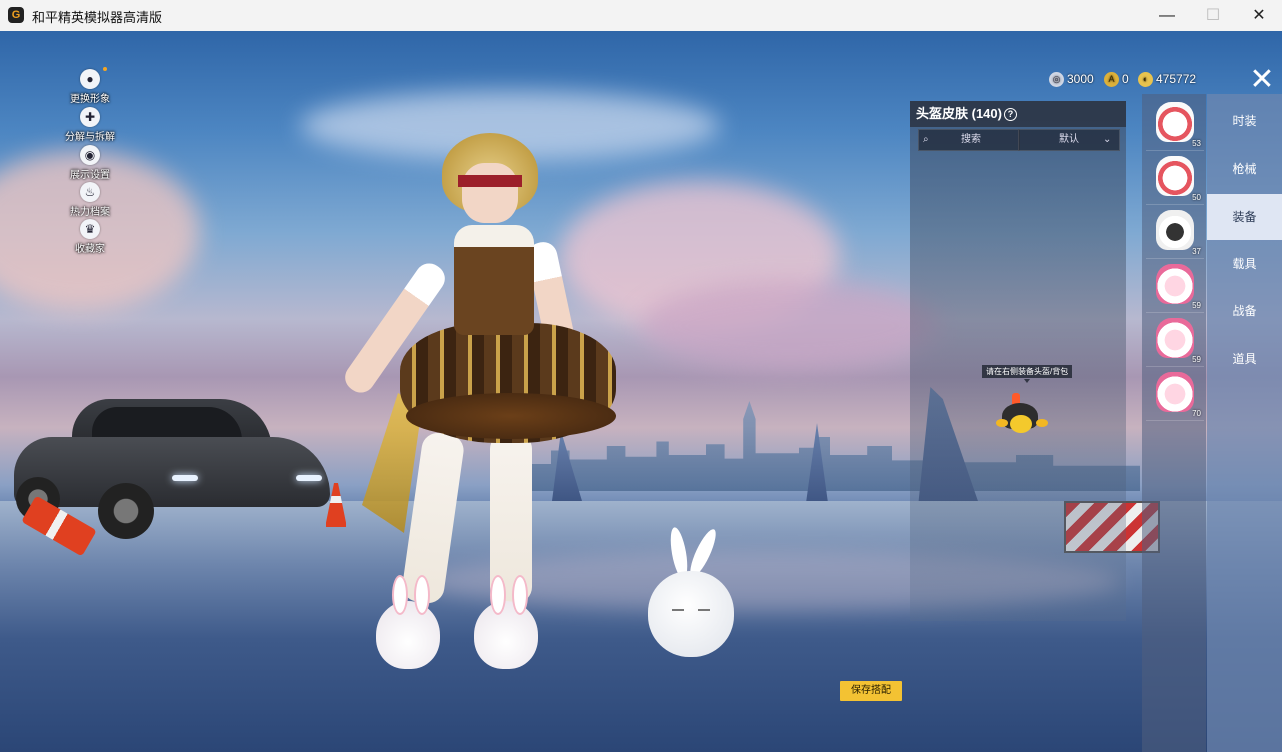 This screenshot has height=752, width=1282. I want to click on window-close-button: ✕, so click(1259, 15).